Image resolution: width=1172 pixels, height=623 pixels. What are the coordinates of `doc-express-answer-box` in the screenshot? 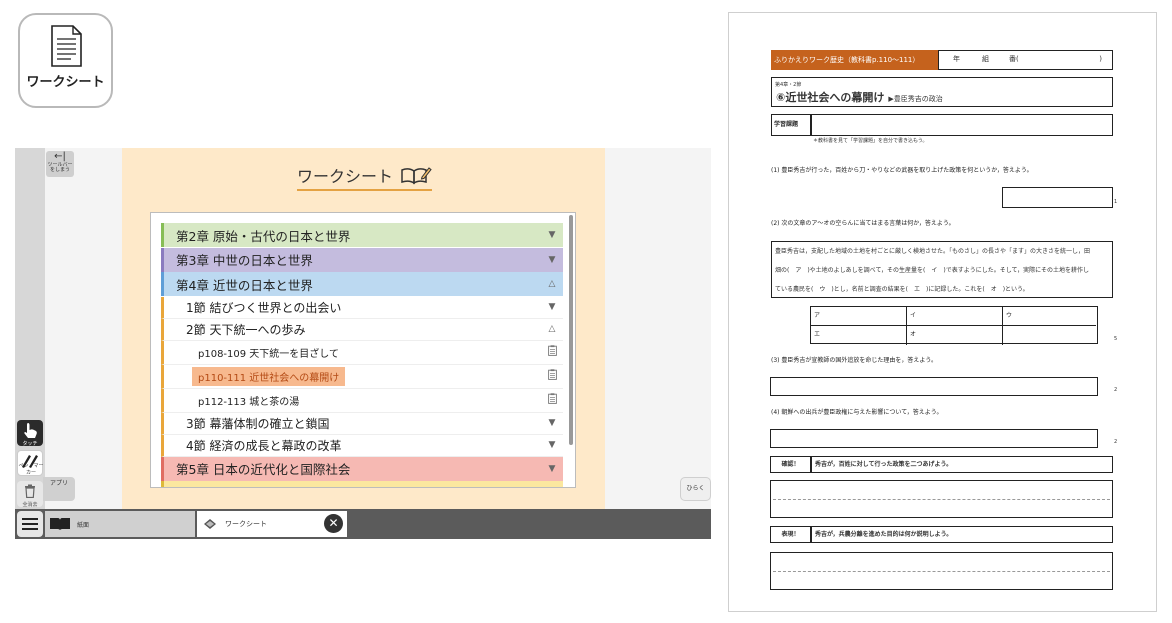 It's located at (941, 571).